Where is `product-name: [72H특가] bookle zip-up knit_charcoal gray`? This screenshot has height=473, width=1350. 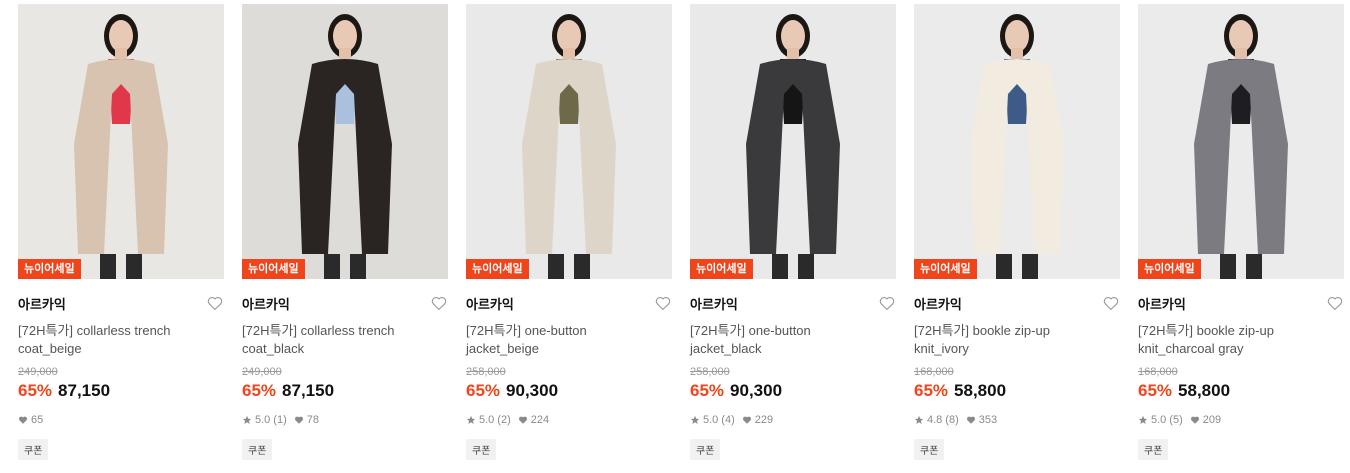 product-name: [72H특가] bookle zip-up knit_charcoal gray is located at coordinates (1241, 340).